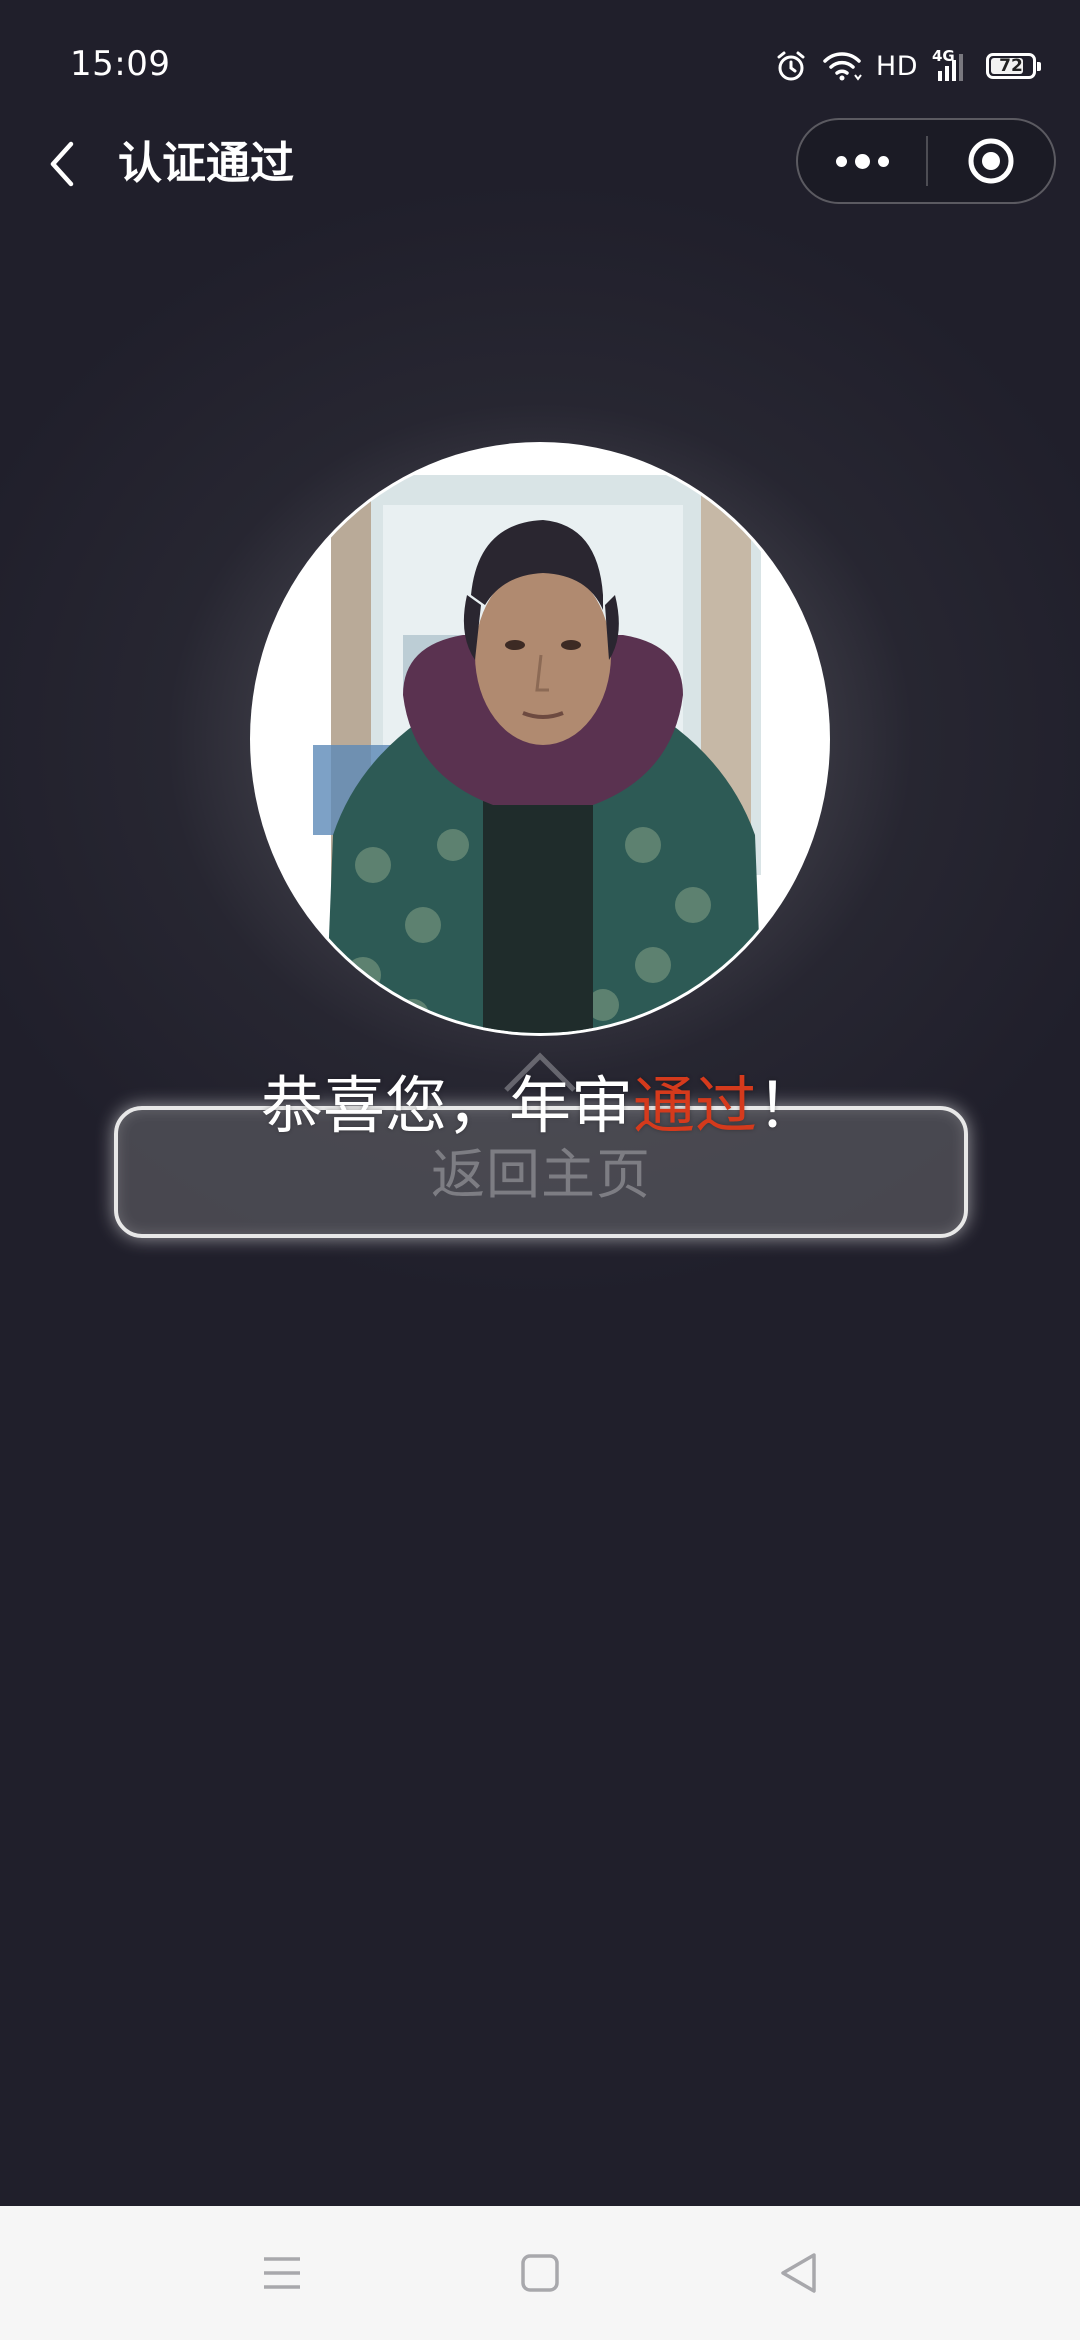 The width and height of the screenshot is (1080, 2340). I want to click on result-highlight: 通过, so click(694, 1105).